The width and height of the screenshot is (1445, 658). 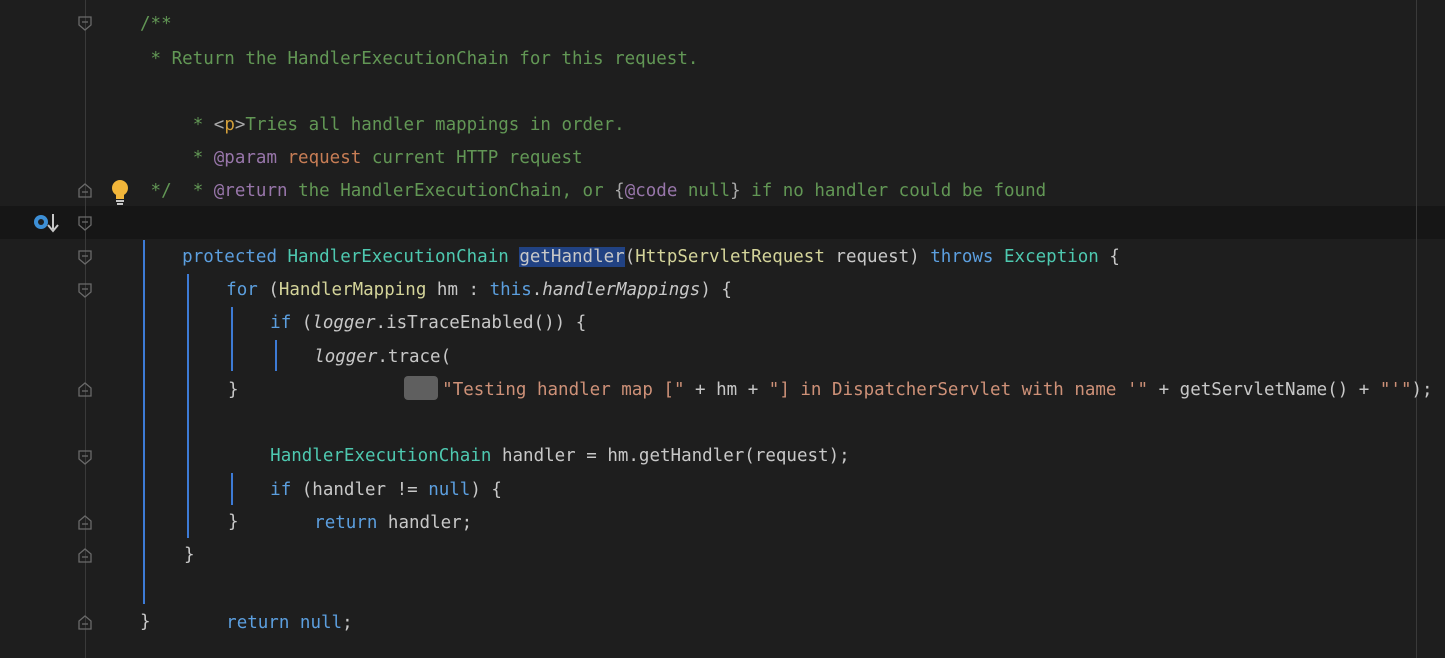 What do you see at coordinates (430, 523) in the screenshot?
I see `statement: handler;` at bounding box center [430, 523].